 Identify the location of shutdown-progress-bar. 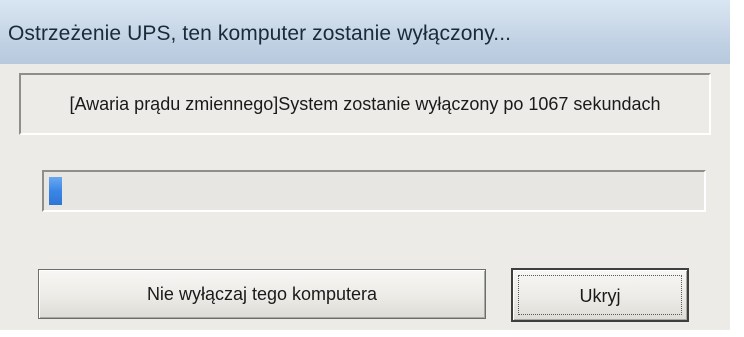
(374, 191).